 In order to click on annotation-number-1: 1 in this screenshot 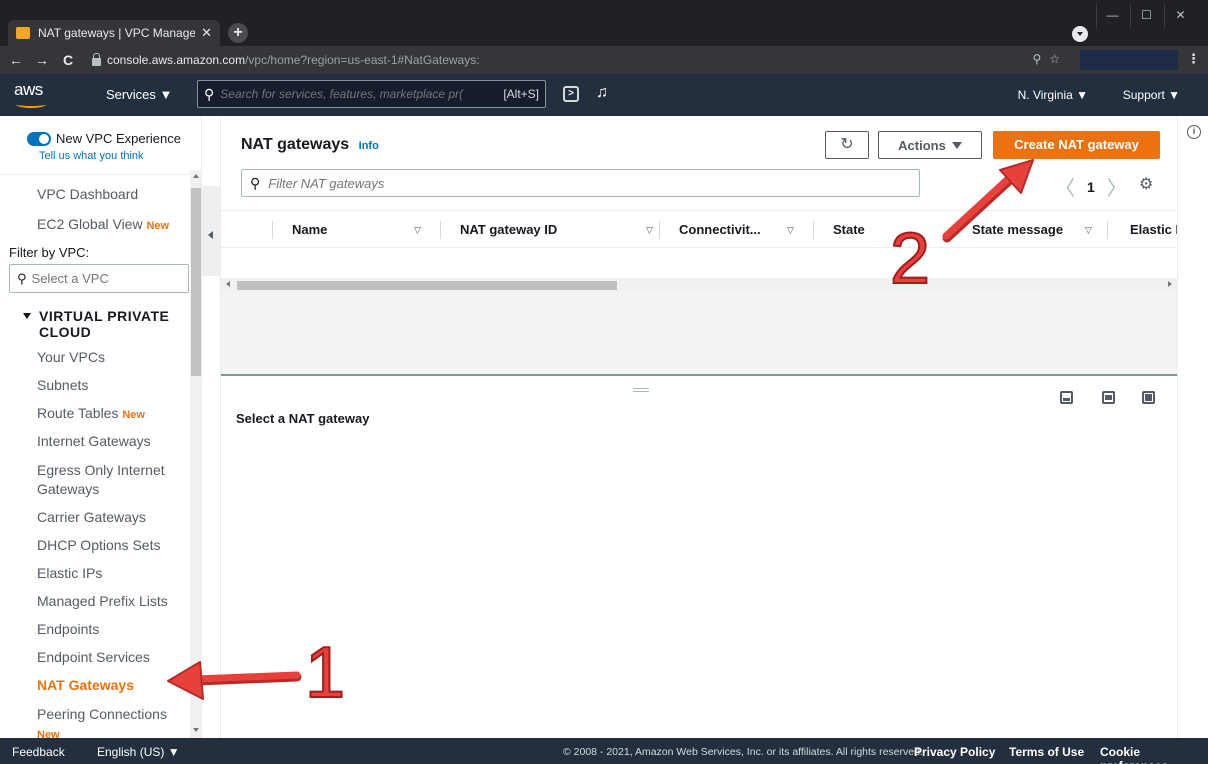, I will do `click(325, 673)`.